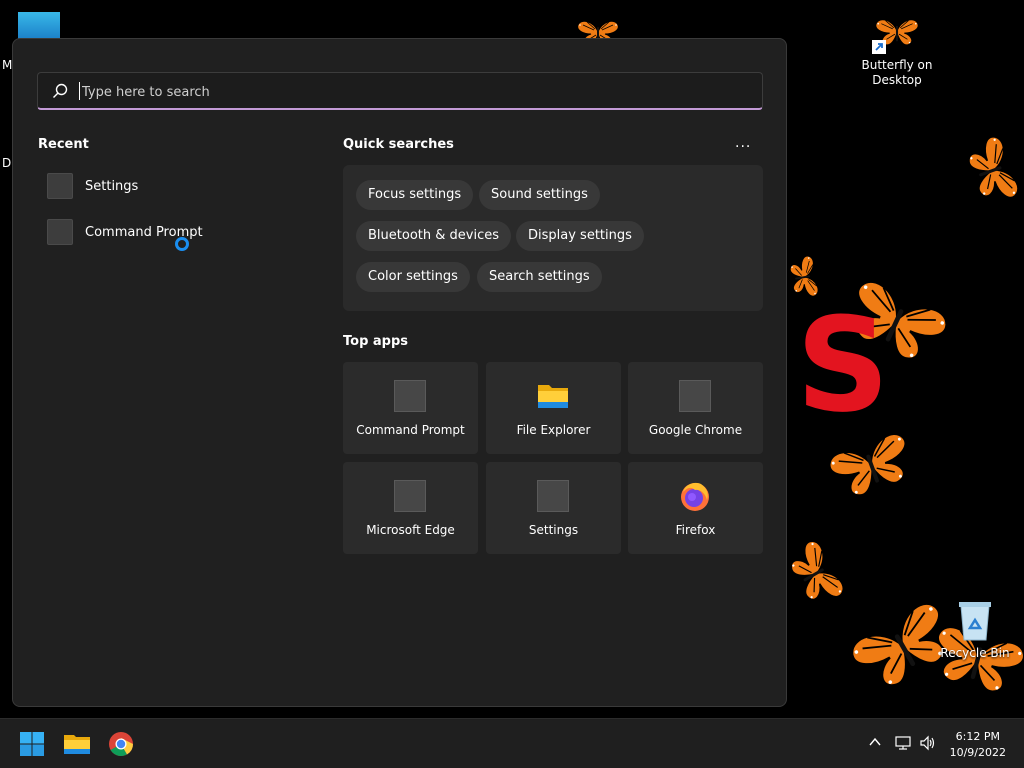  What do you see at coordinates (7, 65) in the screenshot?
I see `desktop-icon-label-partial: M` at bounding box center [7, 65].